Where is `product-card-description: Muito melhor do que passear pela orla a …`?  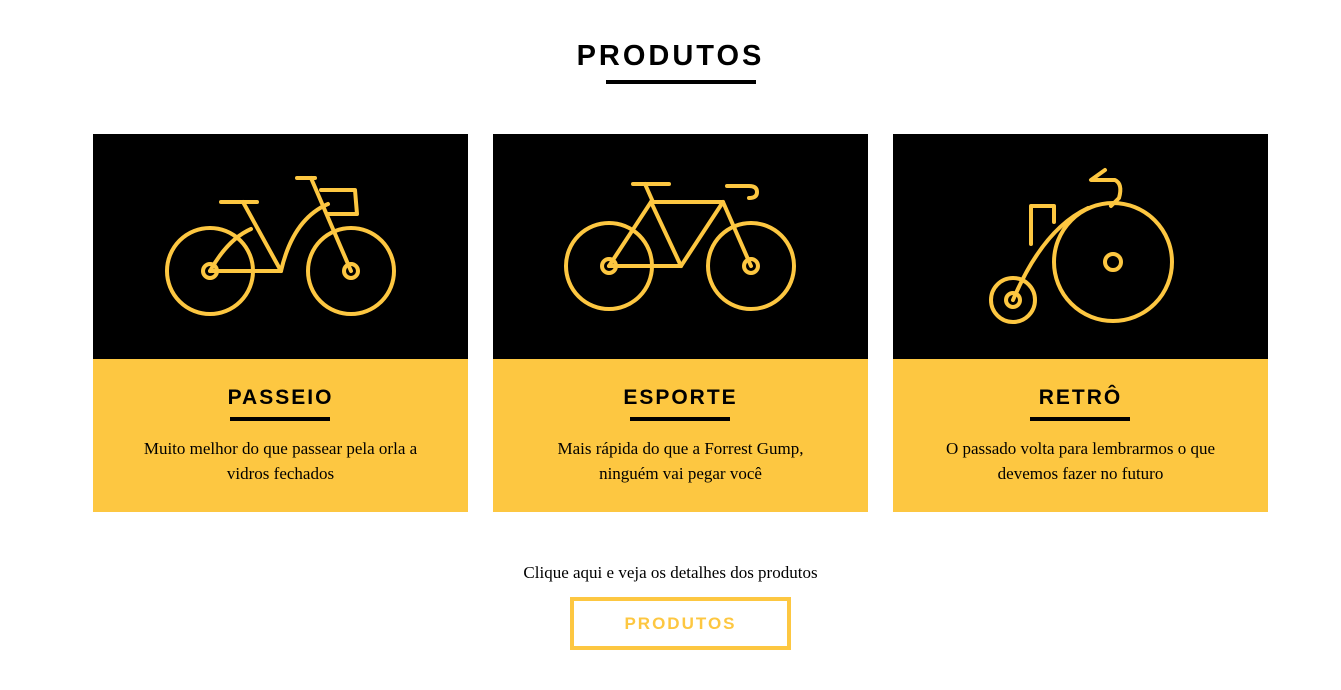
product-card-description: Muito melhor do que passear pela orla a … is located at coordinates (280, 461).